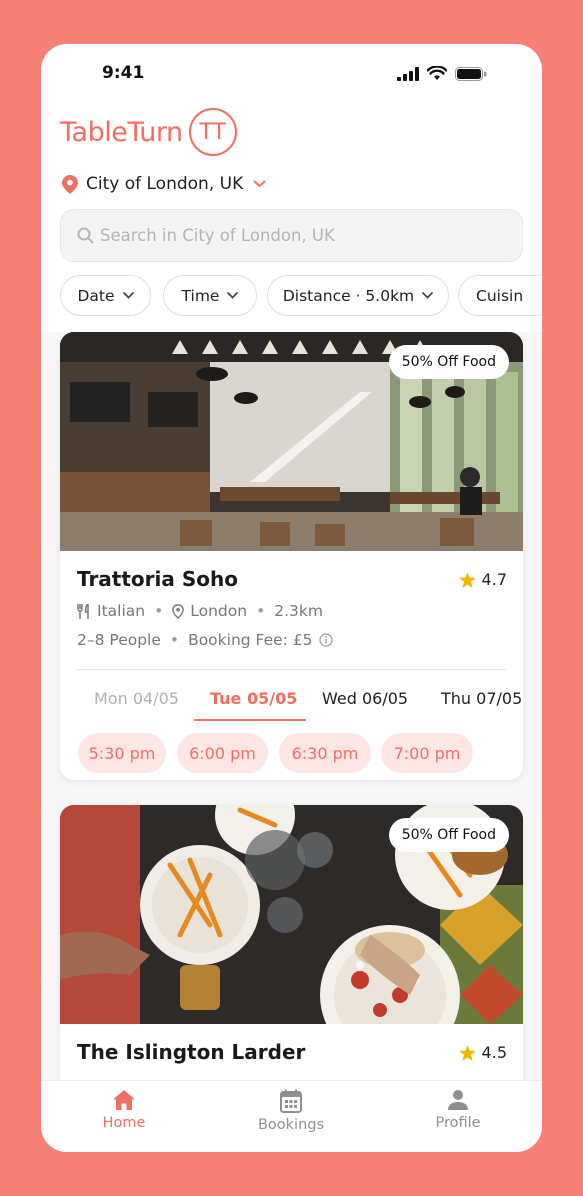 This screenshot has width=583, height=1196. I want to click on filter-cuisine: Cuisin, so click(500, 295).